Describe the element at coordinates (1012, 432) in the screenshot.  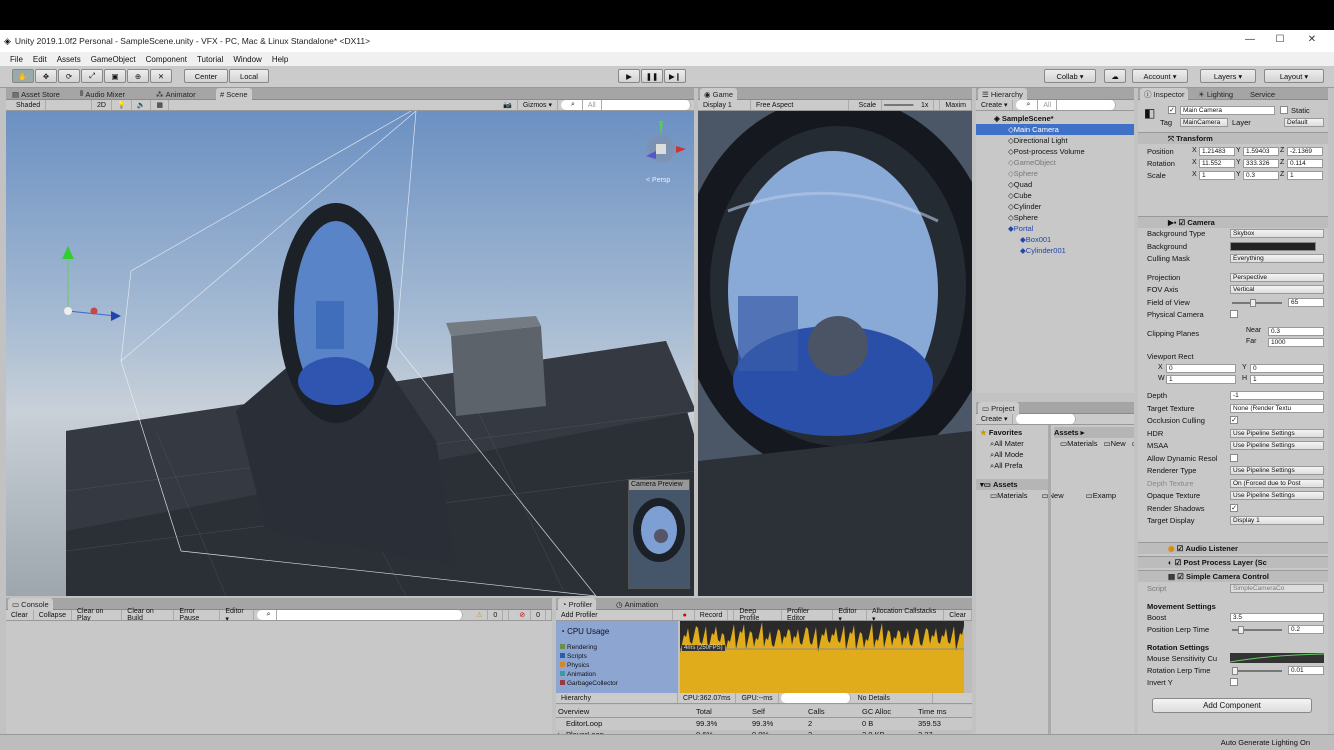
I see `favorites-header: ★ Favorites` at that location.